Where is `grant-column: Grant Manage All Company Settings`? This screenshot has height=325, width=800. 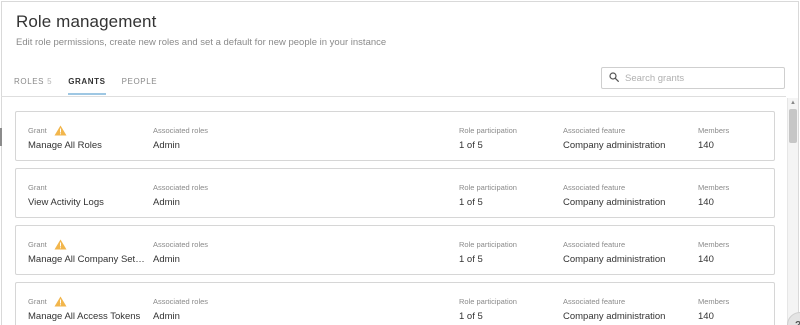
grant-column: Grant Manage All Company Settings is located at coordinates (87, 252).